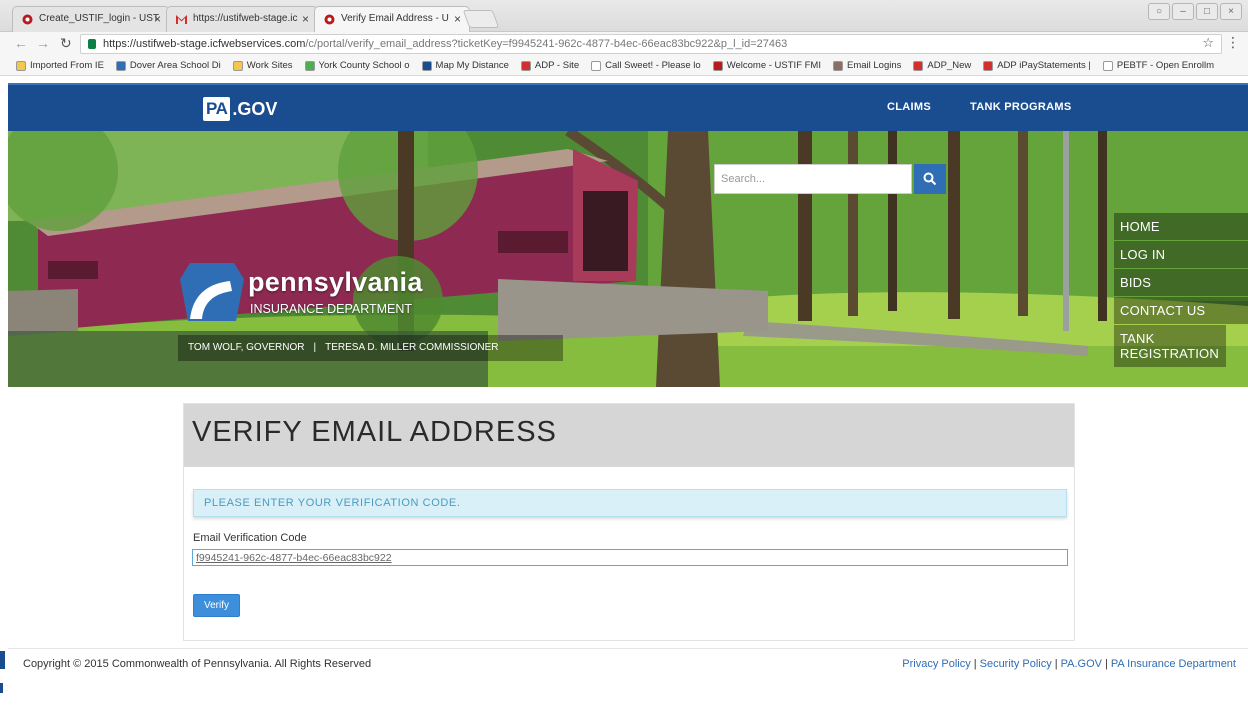  Describe the element at coordinates (67, 65) in the screenshot. I see `bookmark-label: Imported From IE` at that location.